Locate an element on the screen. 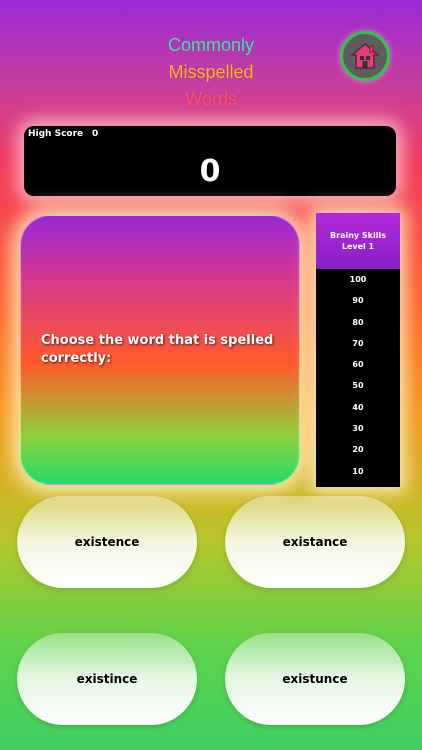 The height and width of the screenshot is (750, 422). points-step: 10 is located at coordinates (358, 471).